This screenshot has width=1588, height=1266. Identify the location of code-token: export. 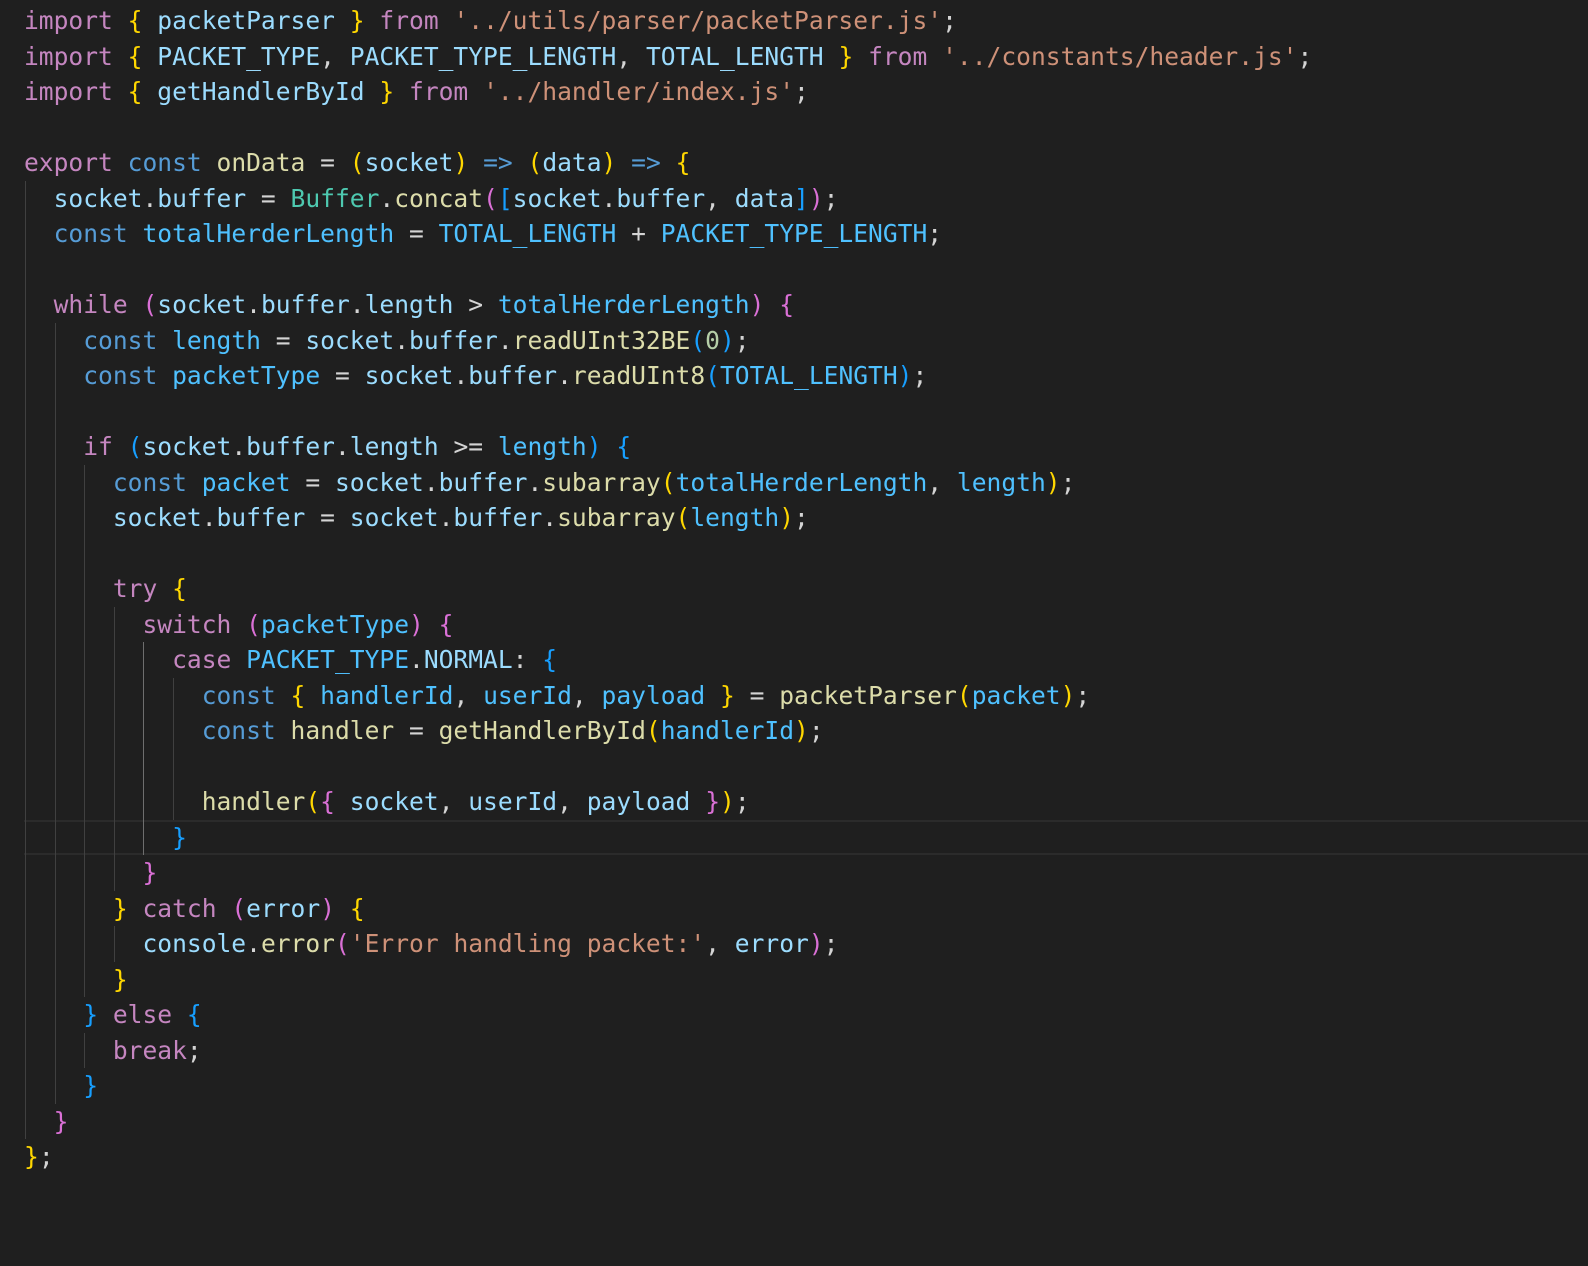
(68, 162).